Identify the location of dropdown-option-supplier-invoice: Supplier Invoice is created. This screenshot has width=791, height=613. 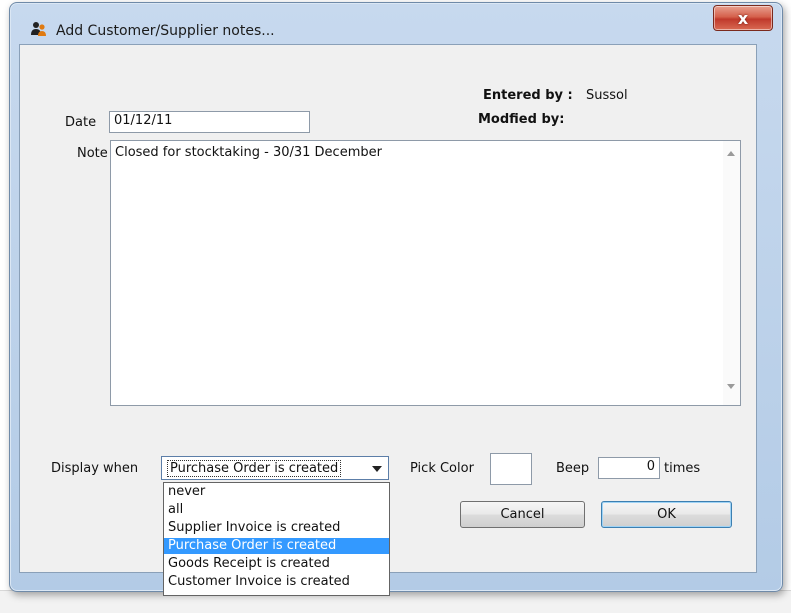
(276, 528).